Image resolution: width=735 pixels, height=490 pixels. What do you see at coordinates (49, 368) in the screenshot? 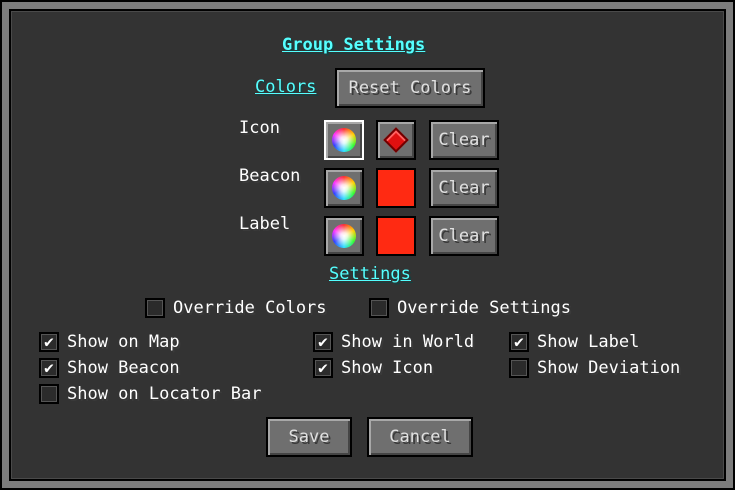
I see `show-beacon-checkbox: ✔` at bounding box center [49, 368].